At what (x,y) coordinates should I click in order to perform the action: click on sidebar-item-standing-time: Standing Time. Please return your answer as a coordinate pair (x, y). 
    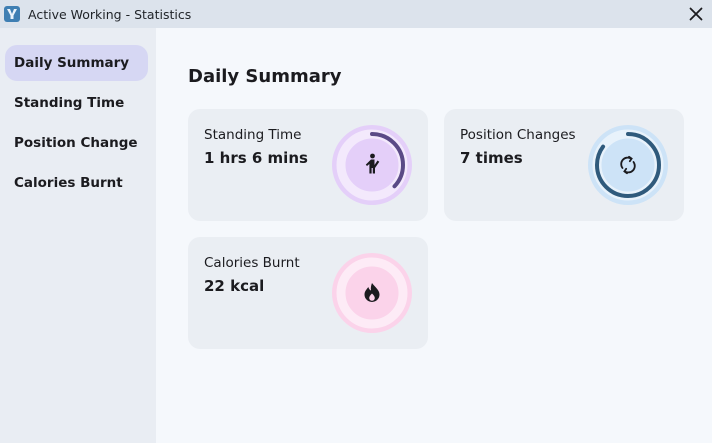
    Looking at the image, I should click on (76, 103).